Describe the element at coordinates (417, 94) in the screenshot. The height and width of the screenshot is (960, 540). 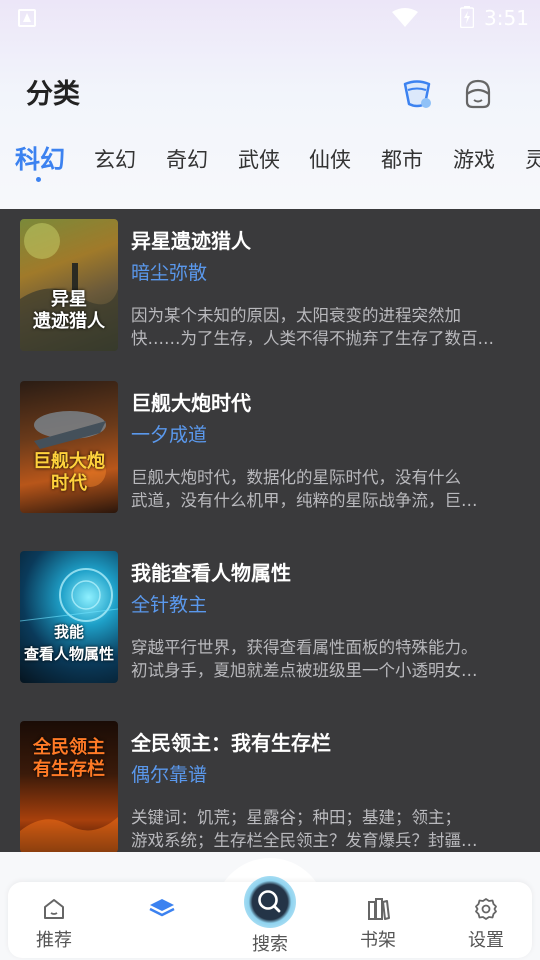
I see `cup-icon` at that location.